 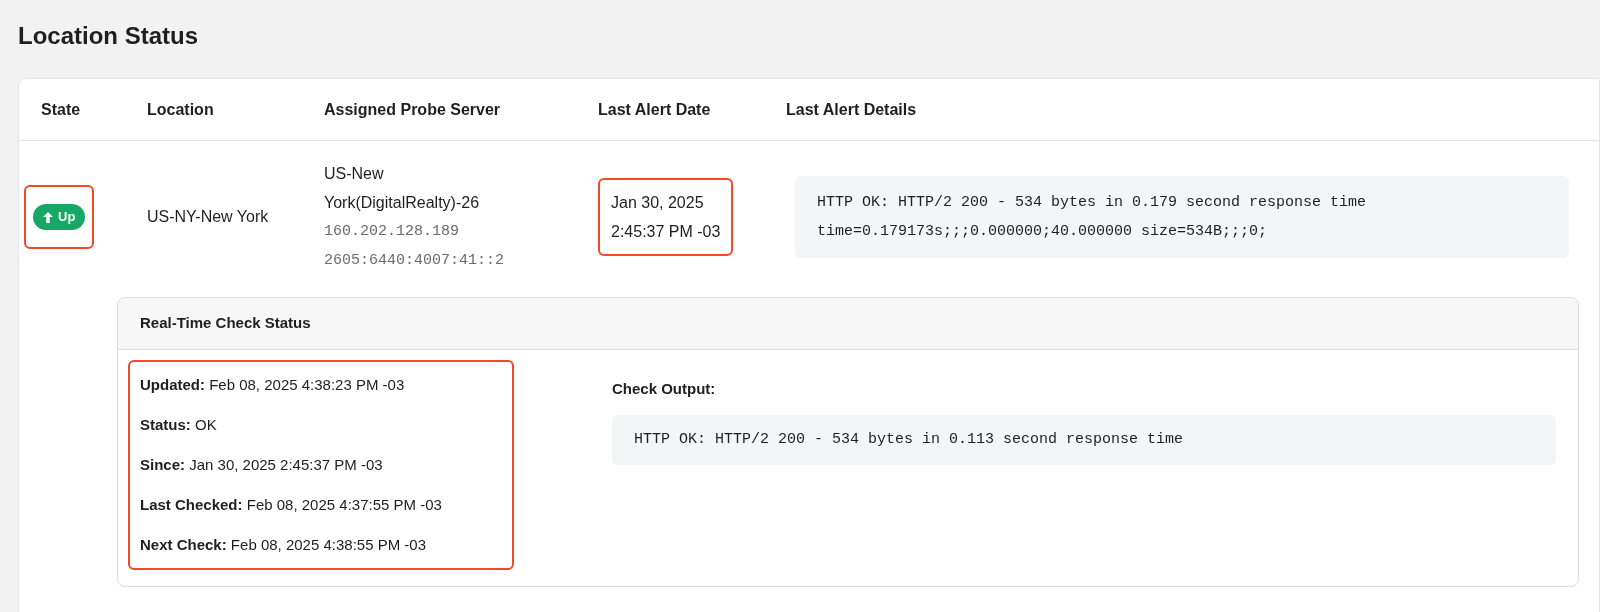 I want to click on probe-server-name: US-New York(DigitalRealty)-26, so click(x=402, y=188).